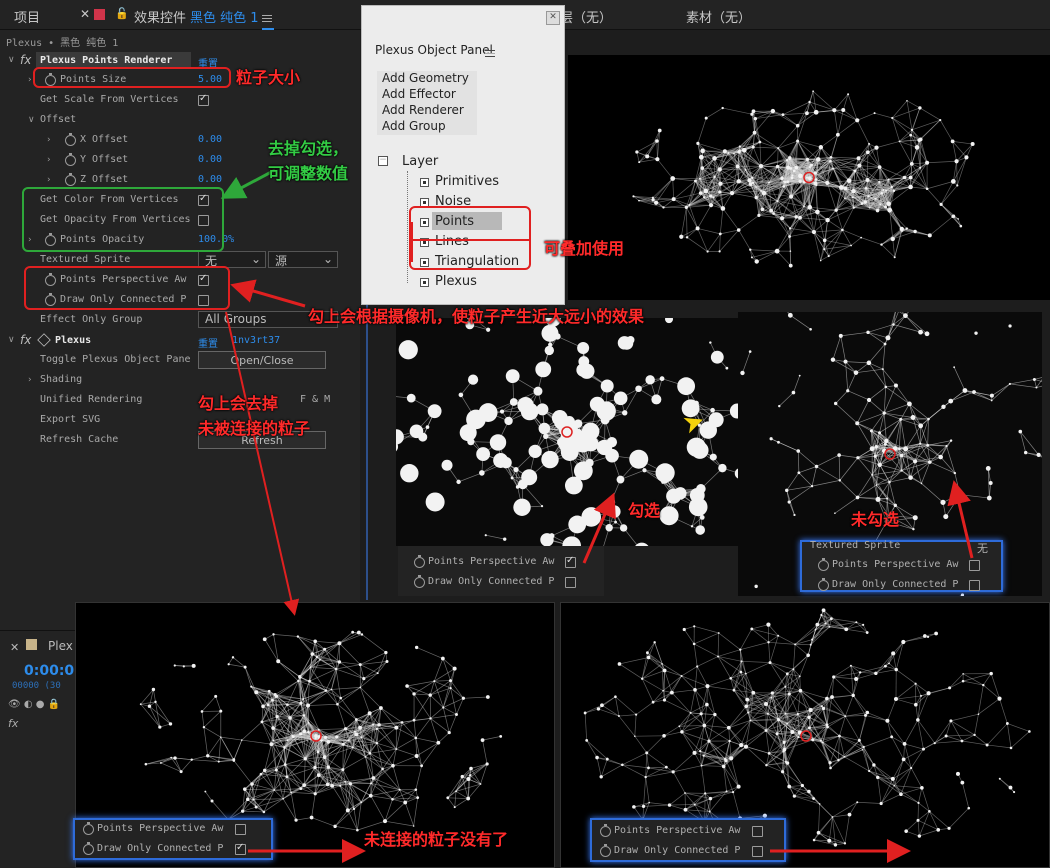  Describe the element at coordinates (49, 671) in the screenshot. I see `timecode: 0:00:0` at that location.